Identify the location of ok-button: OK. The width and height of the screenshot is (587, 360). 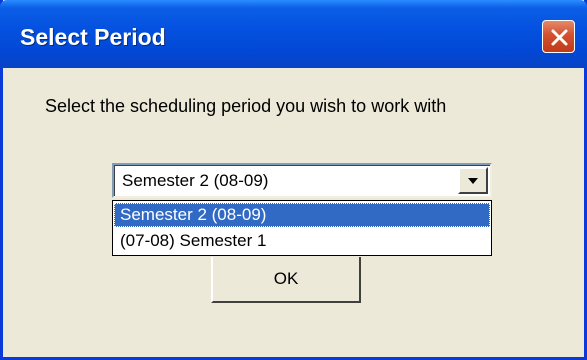
(286, 280).